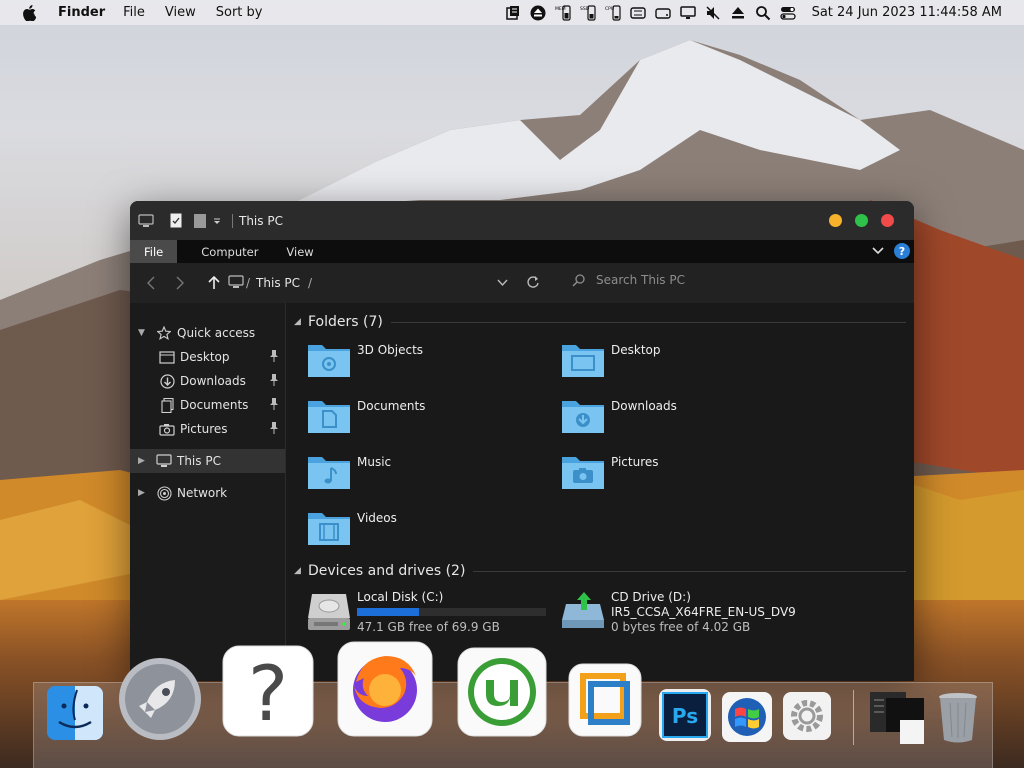 The image size is (1024, 768). What do you see at coordinates (583, 417) in the screenshot?
I see `downloads-folder-icon` at bounding box center [583, 417].